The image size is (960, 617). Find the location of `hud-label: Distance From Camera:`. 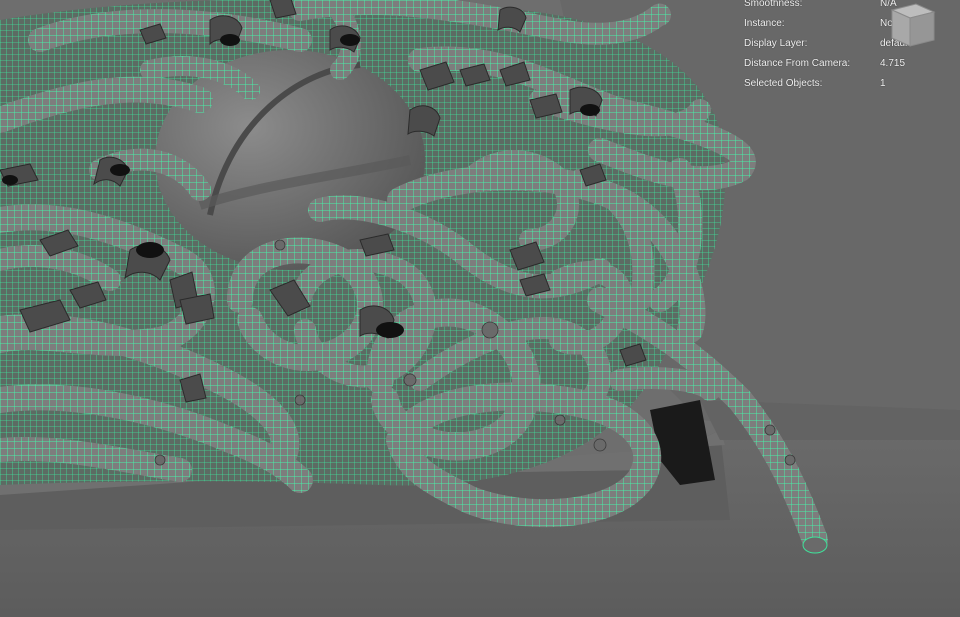

hud-label: Distance From Camera: is located at coordinates (797, 63).